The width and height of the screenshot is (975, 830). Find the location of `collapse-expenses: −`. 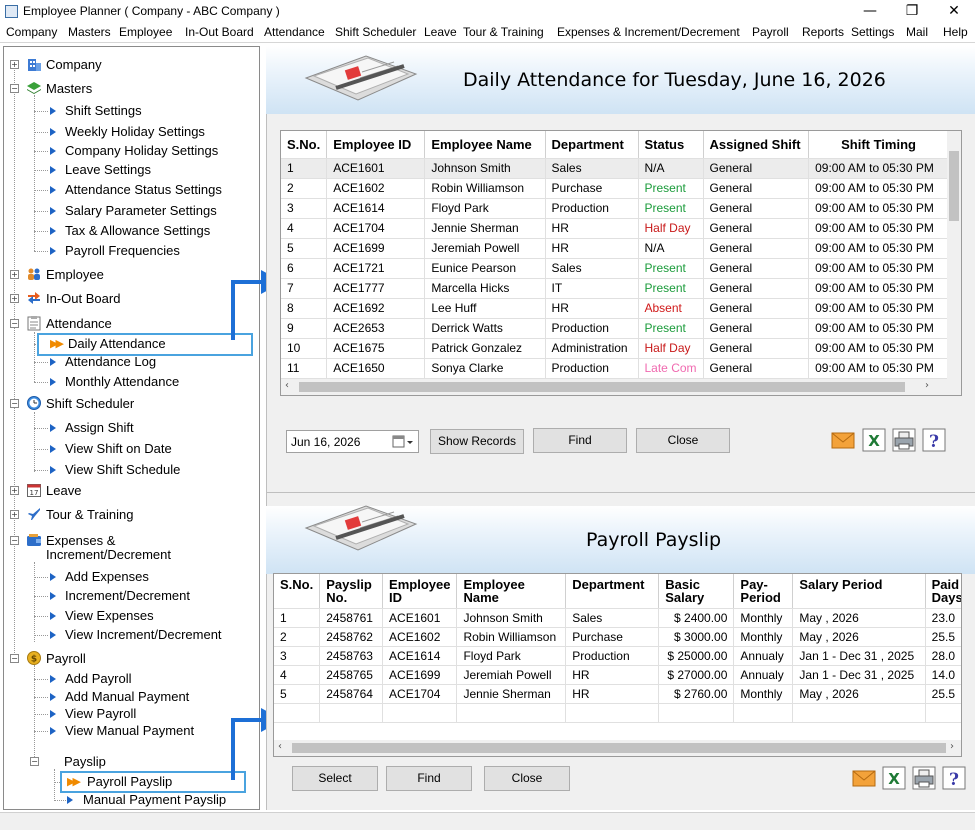

collapse-expenses: − is located at coordinates (14, 540).